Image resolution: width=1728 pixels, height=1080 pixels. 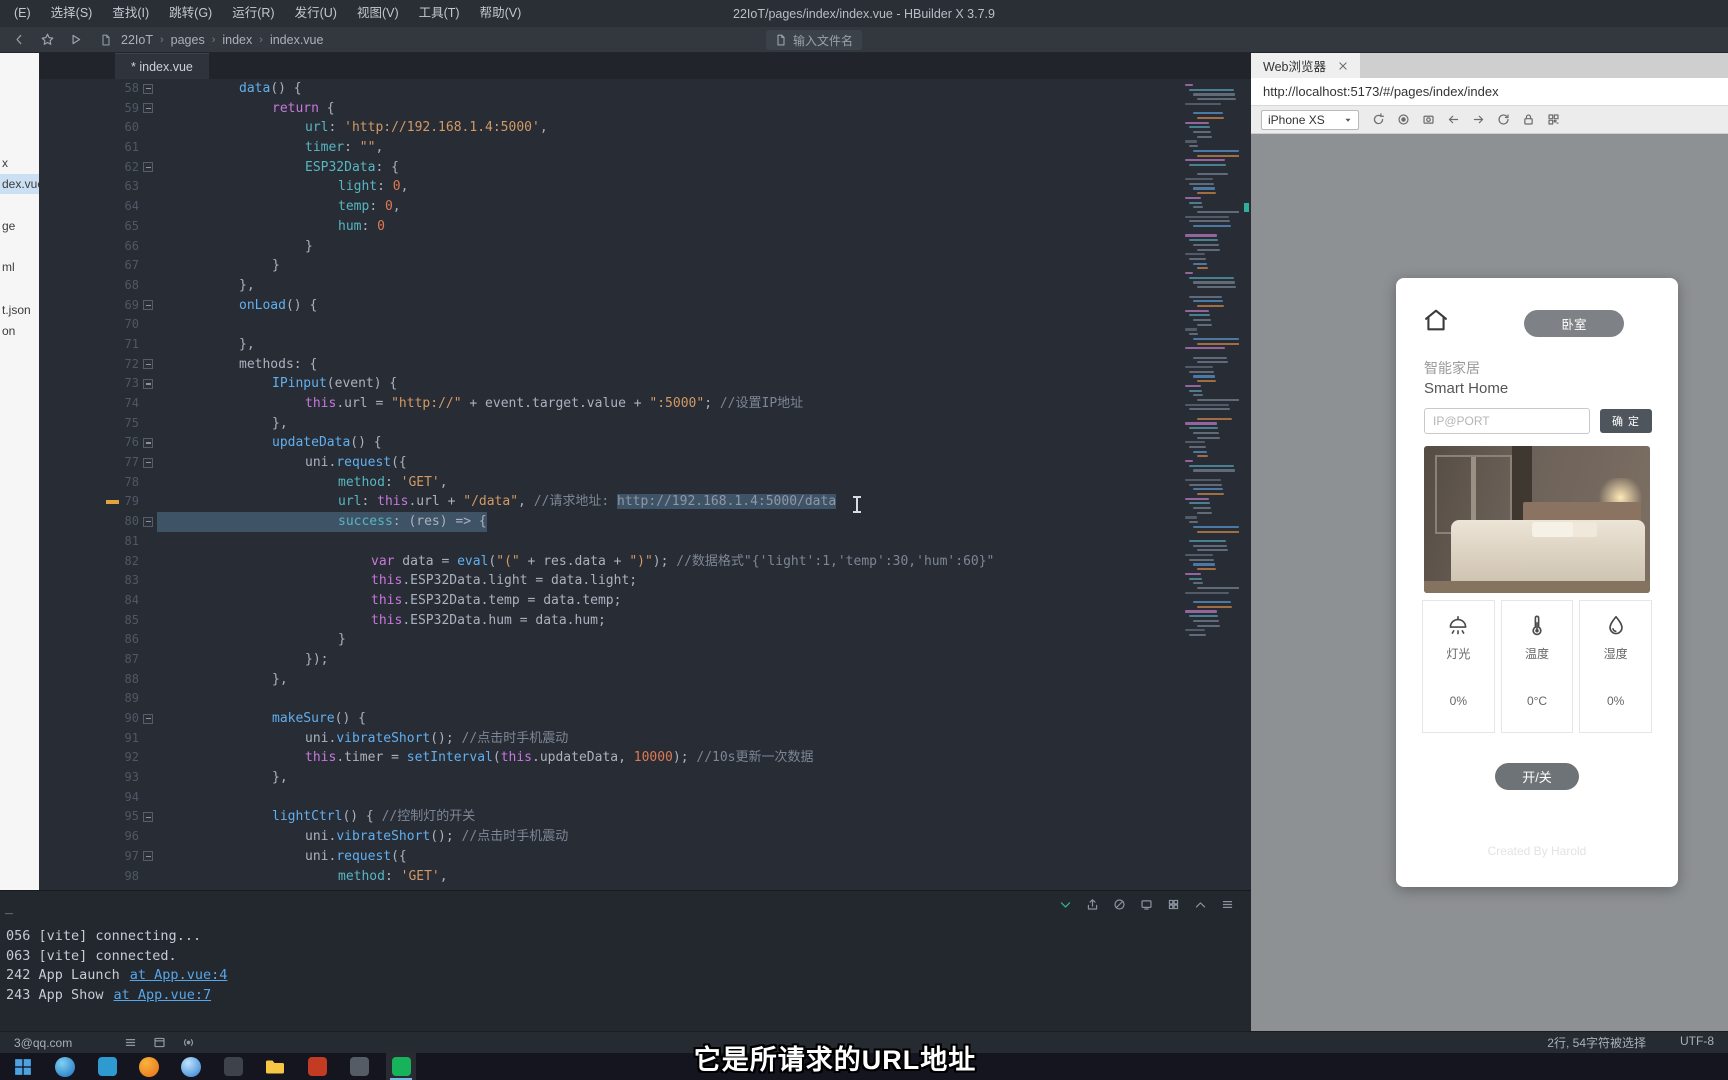 What do you see at coordinates (359, 1066) in the screenshot?
I see `gray-app-icon` at bounding box center [359, 1066].